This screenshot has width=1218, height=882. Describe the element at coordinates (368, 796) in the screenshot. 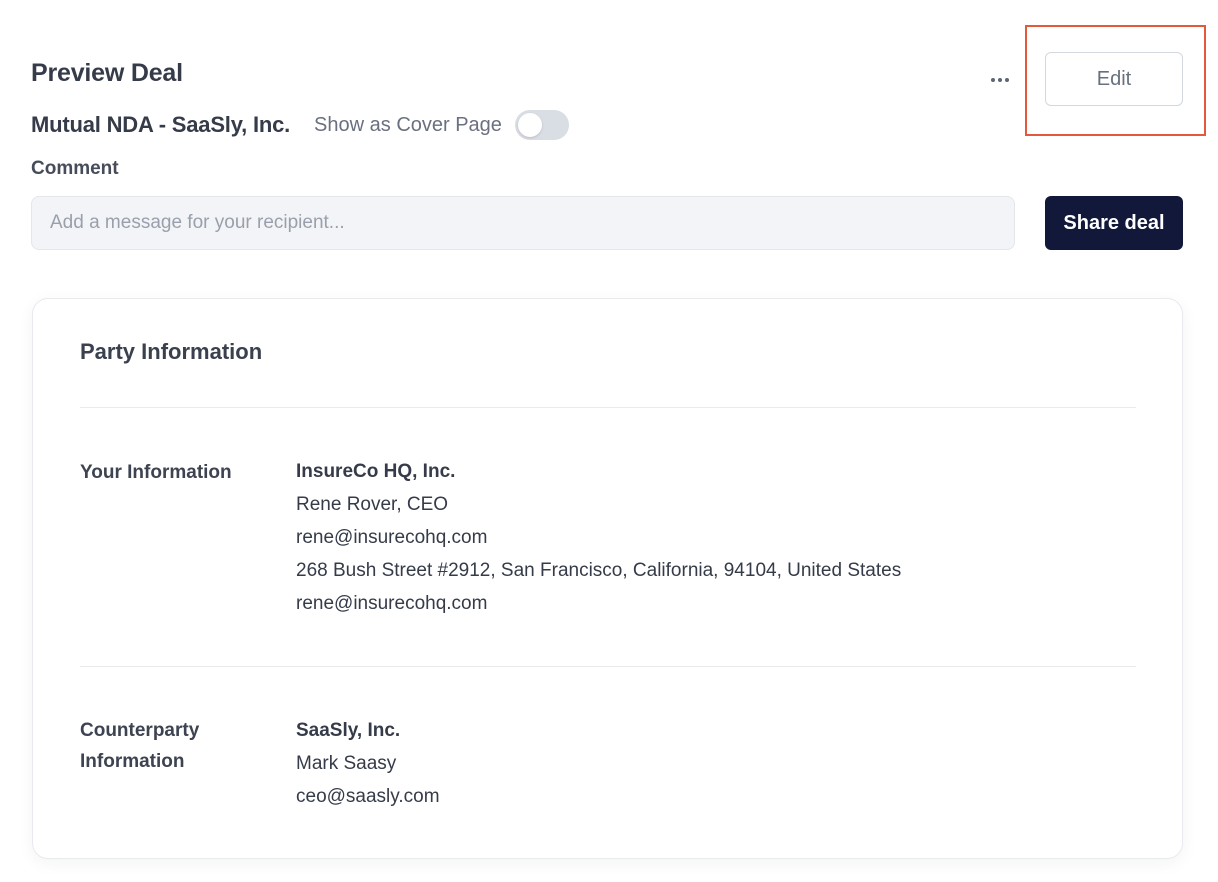

I see `counterparty-email: ceo@saasly.com` at that location.